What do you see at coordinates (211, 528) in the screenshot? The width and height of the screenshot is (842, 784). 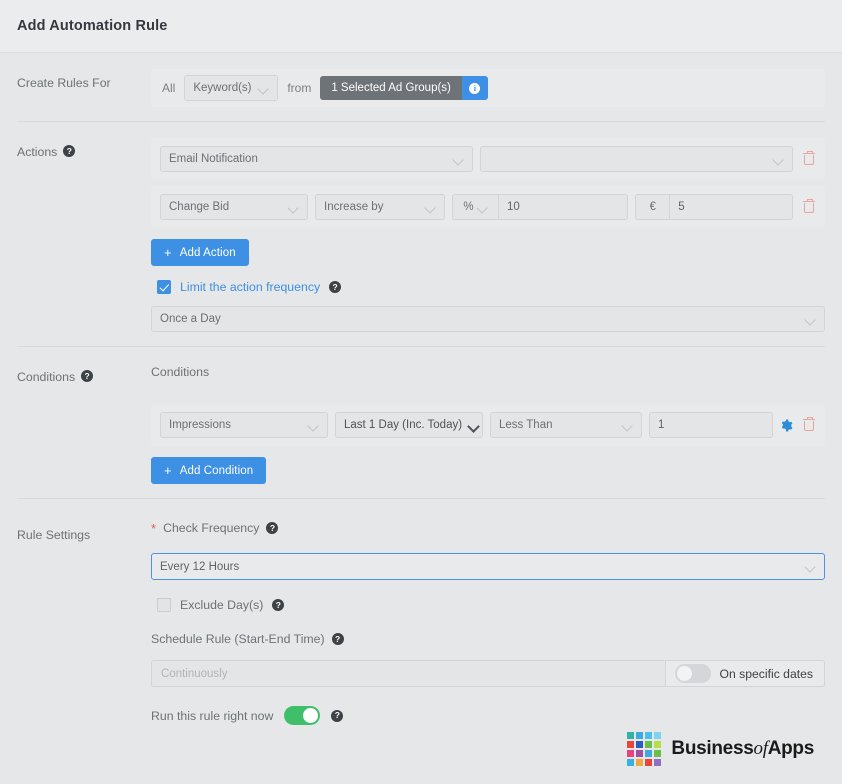 I see `check-frequency-label: Check Frequency` at bounding box center [211, 528].